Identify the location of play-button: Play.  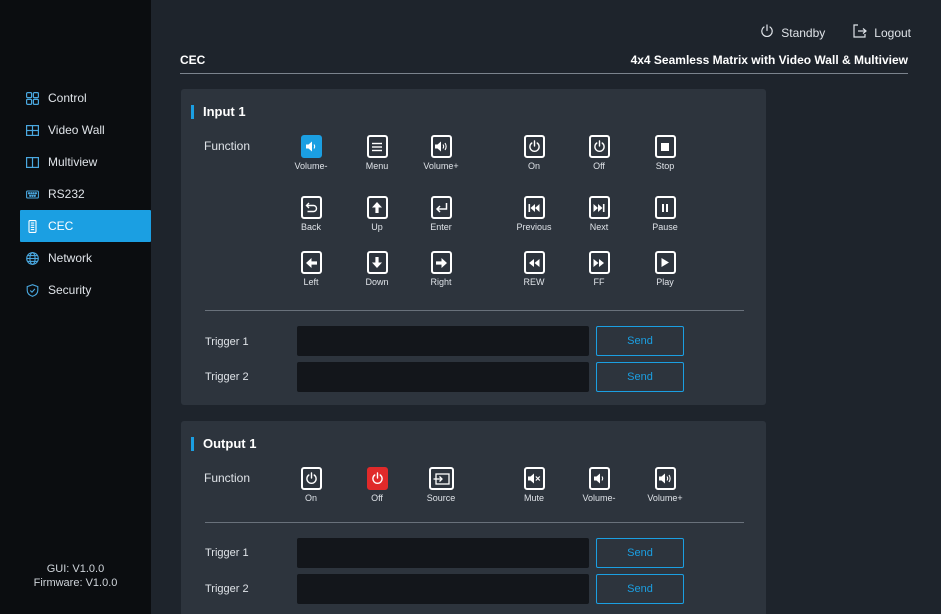
(665, 269).